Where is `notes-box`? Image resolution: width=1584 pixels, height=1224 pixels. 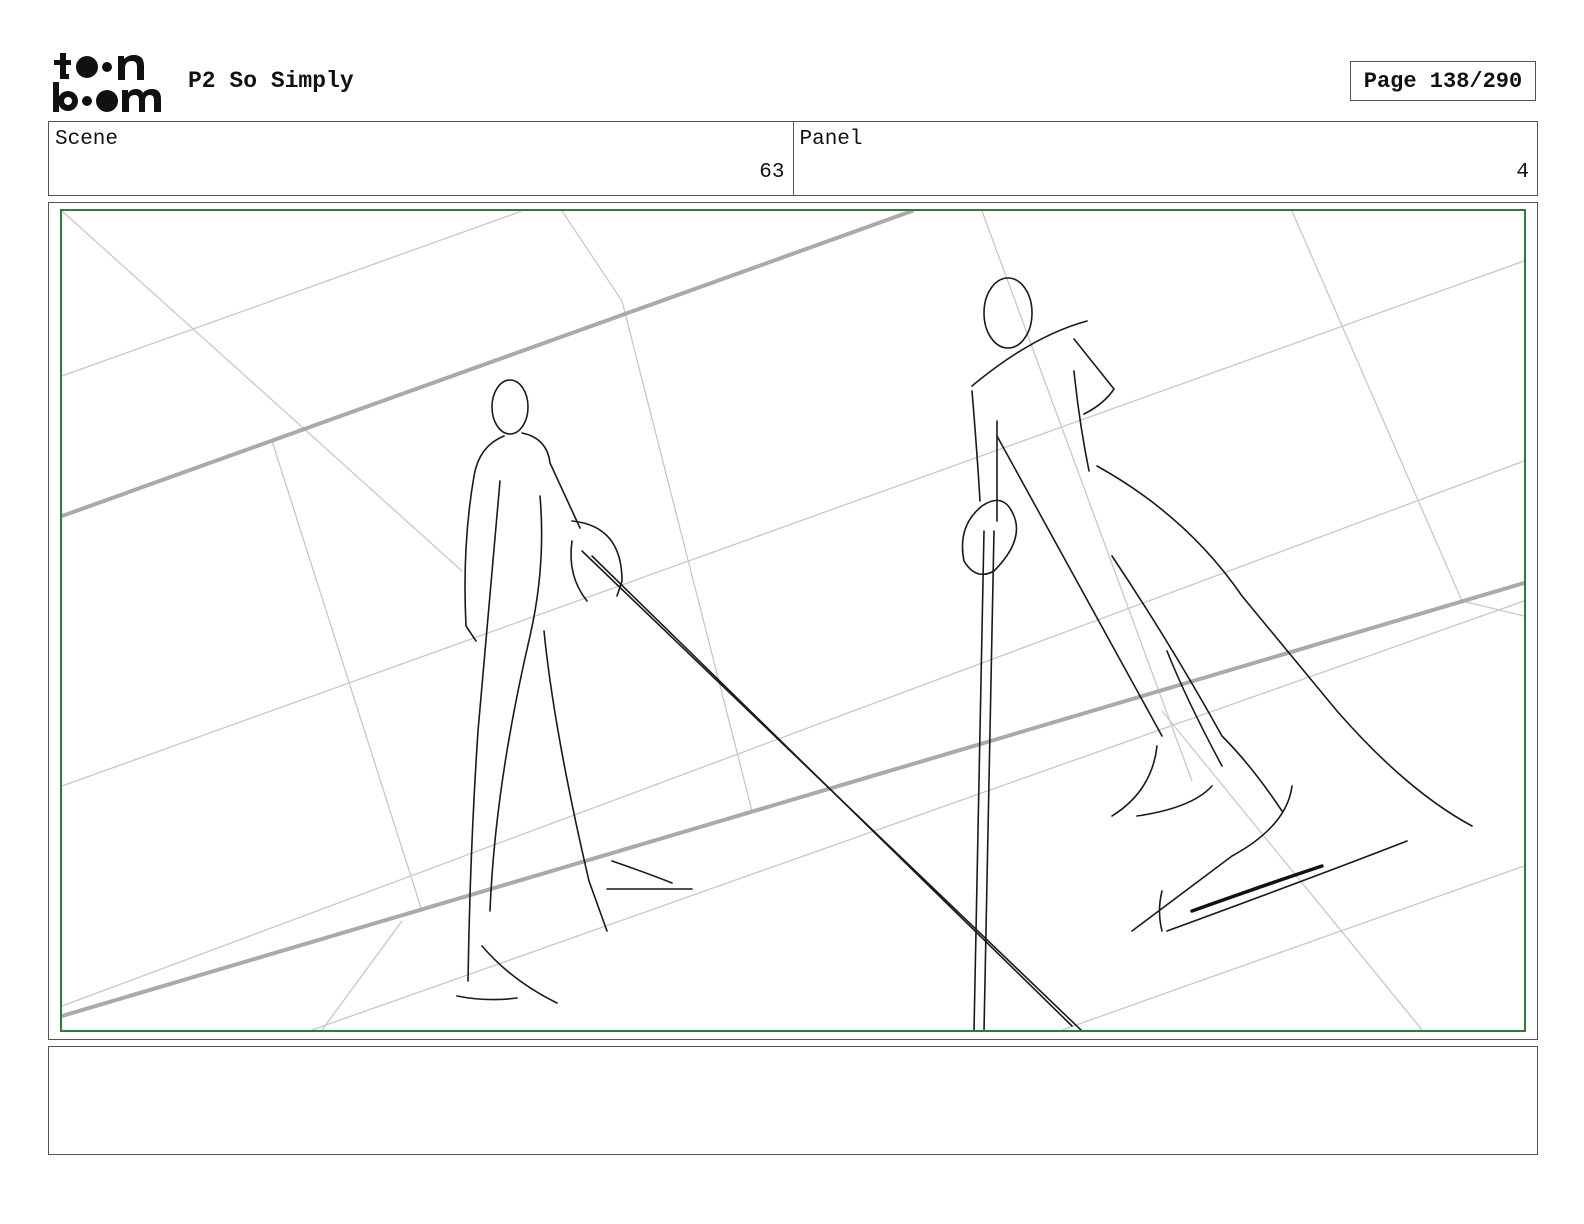 notes-box is located at coordinates (793, 1100).